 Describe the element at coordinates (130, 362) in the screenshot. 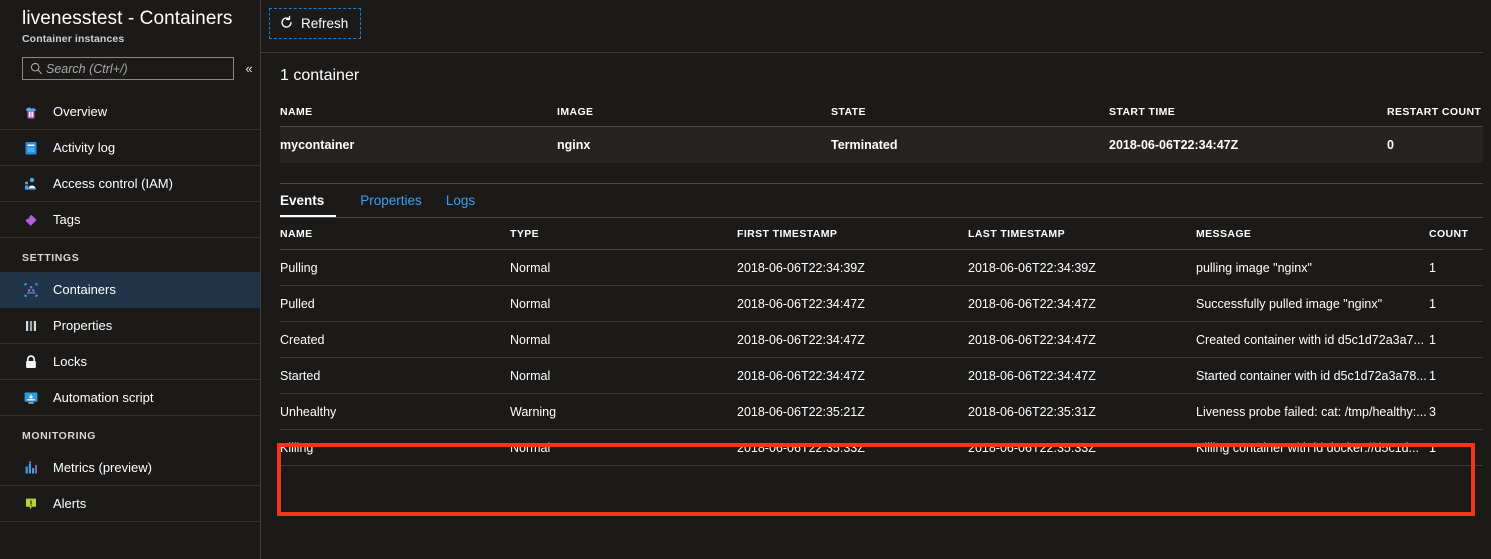

I see `sidebar-item-locks: Locks` at that location.